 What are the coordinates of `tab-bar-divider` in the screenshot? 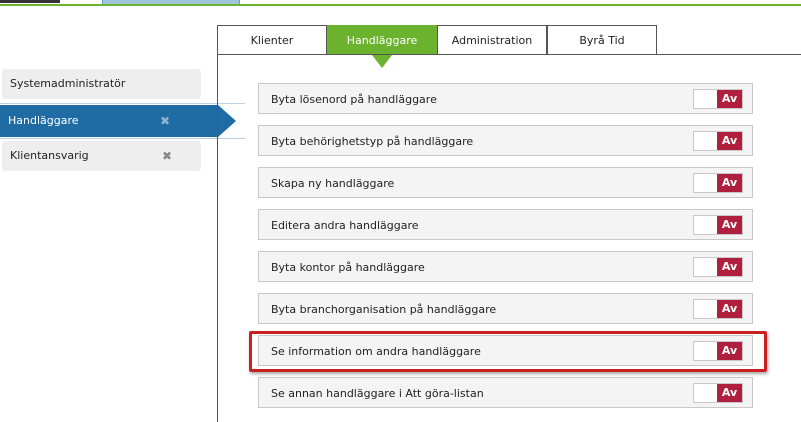 It's located at (509, 54).